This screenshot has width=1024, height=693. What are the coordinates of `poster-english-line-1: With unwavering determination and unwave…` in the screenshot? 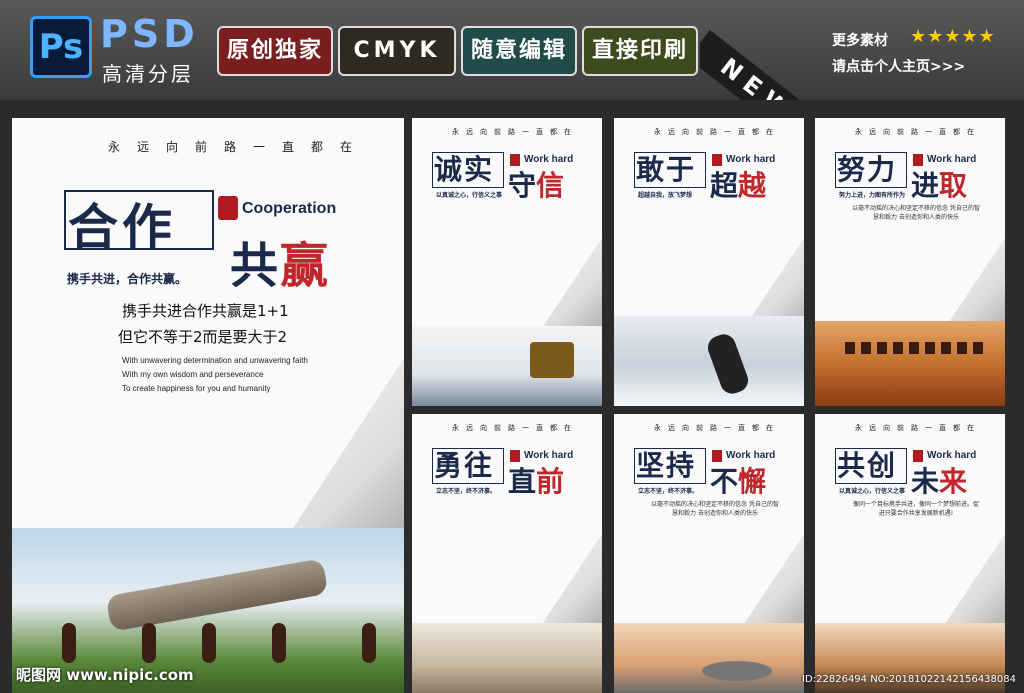 It's located at (215, 360).